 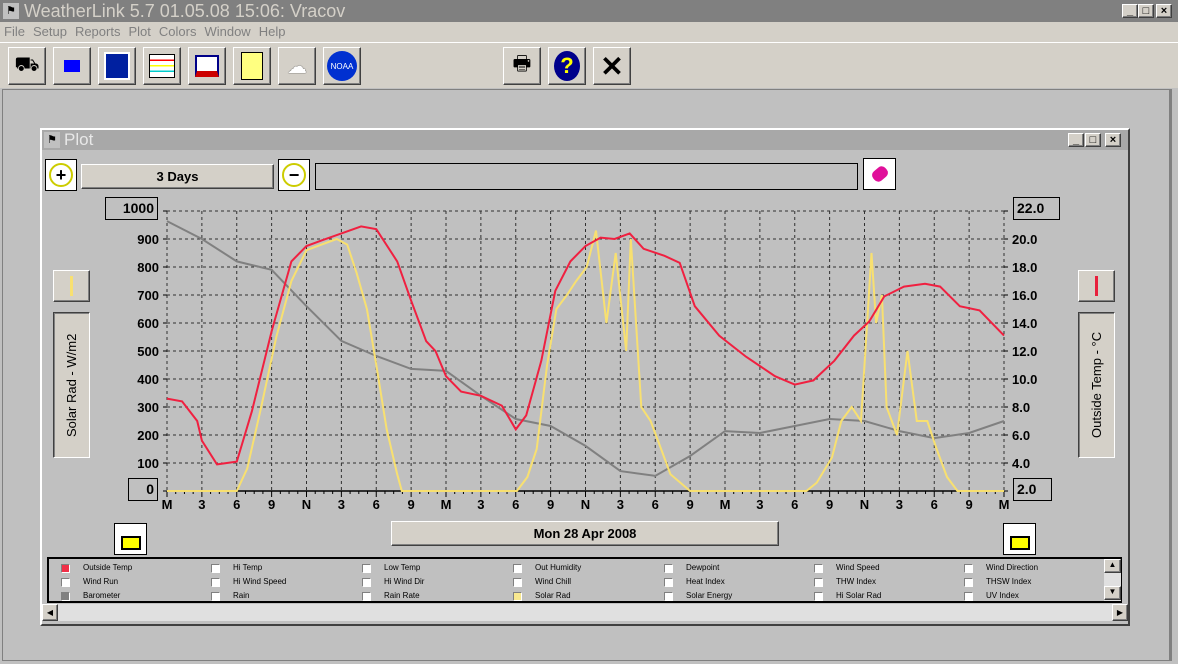 I want to click on left-tick-label: 600, so click(x=148, y=323).